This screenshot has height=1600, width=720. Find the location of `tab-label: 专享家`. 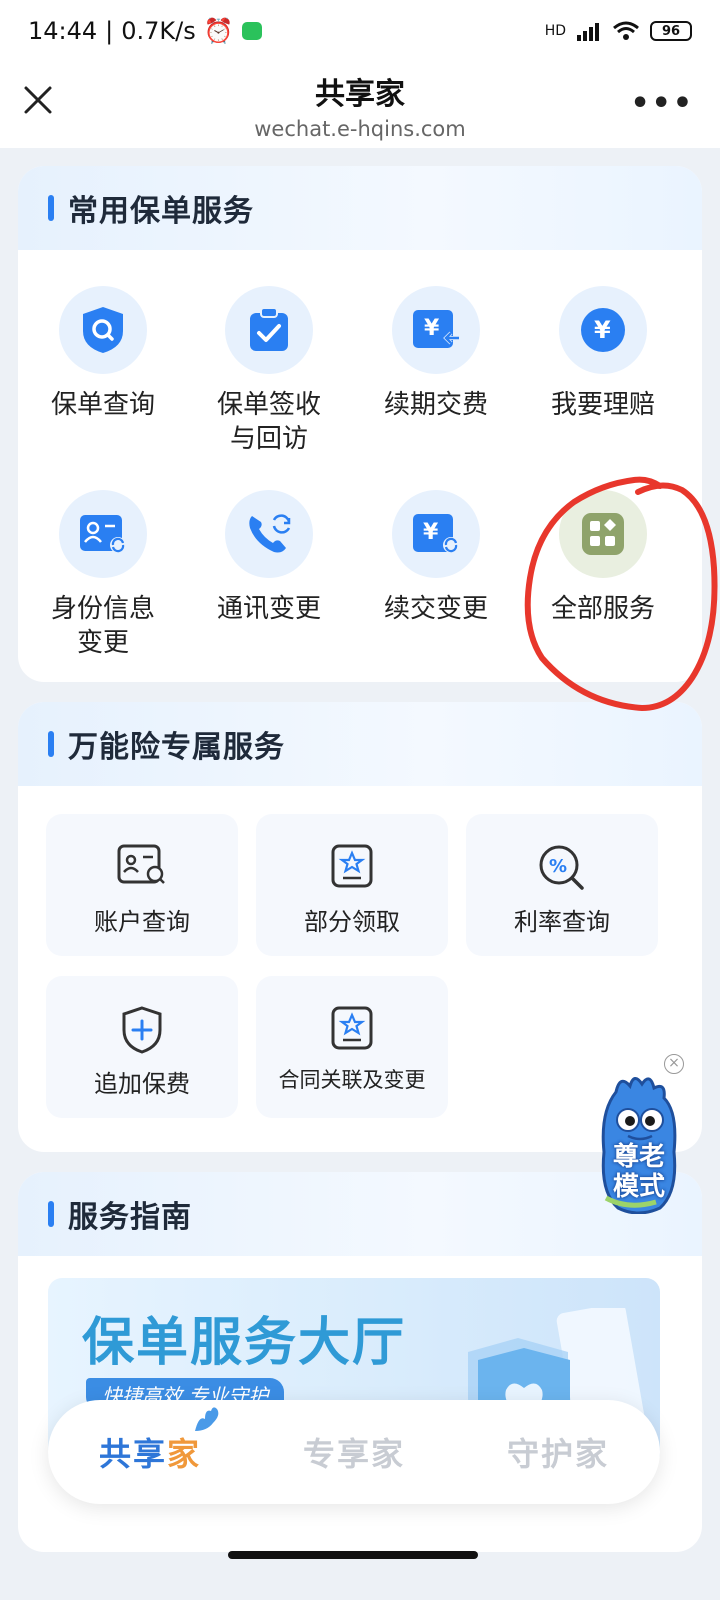

tab-label: 专享家 is located at coordinates (353, 1454).